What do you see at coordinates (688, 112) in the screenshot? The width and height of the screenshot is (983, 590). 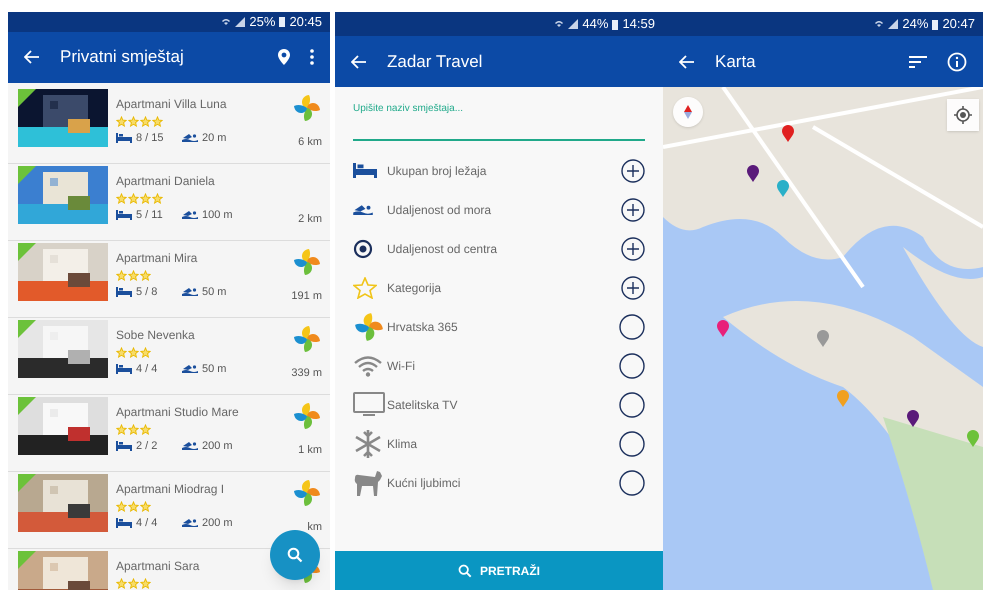 I see `compass-icon` at bounding box center [688, 112].